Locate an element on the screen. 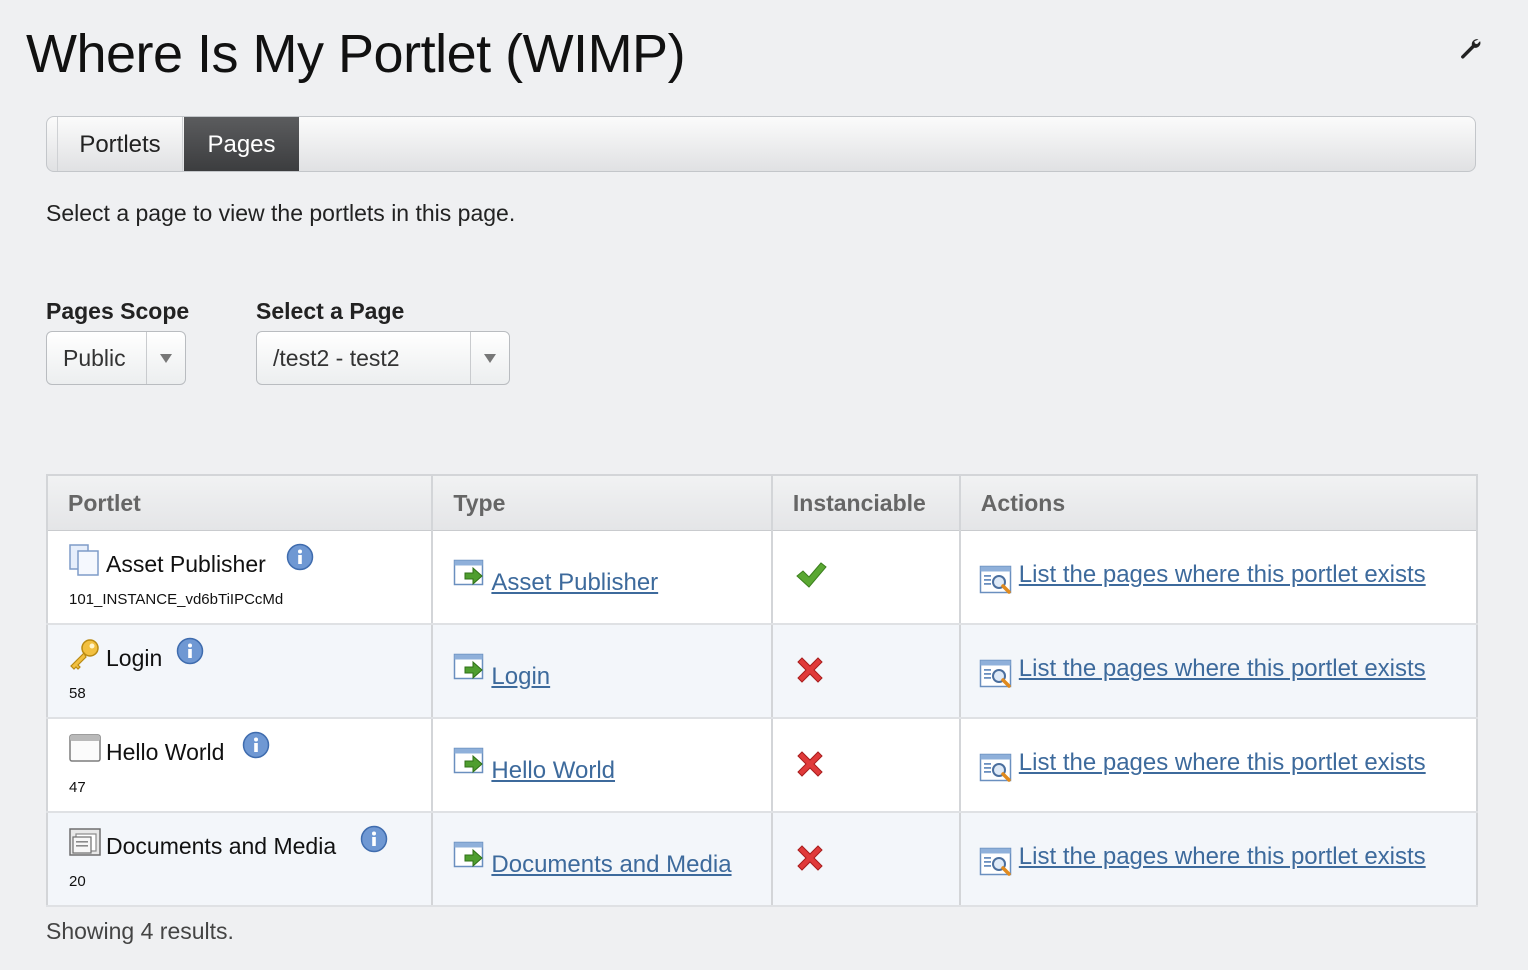 This screenshot has height=970, width=1528. check-icon is located at coordinates (811, 575).